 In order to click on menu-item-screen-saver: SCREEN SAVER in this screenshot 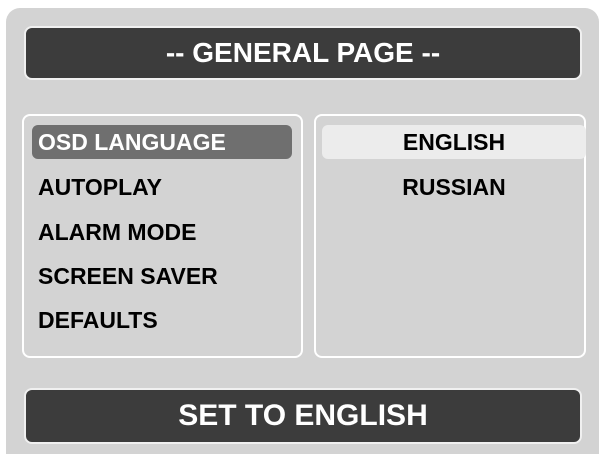, I will do `click(162, 276)`.